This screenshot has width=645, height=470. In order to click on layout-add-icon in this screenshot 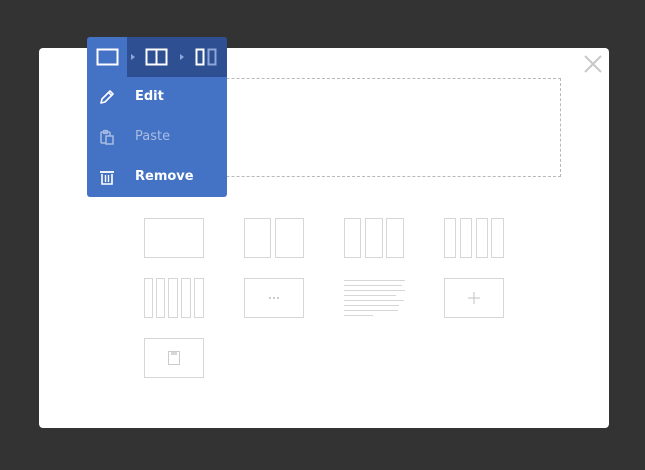, I will do `click(474, 298)`.